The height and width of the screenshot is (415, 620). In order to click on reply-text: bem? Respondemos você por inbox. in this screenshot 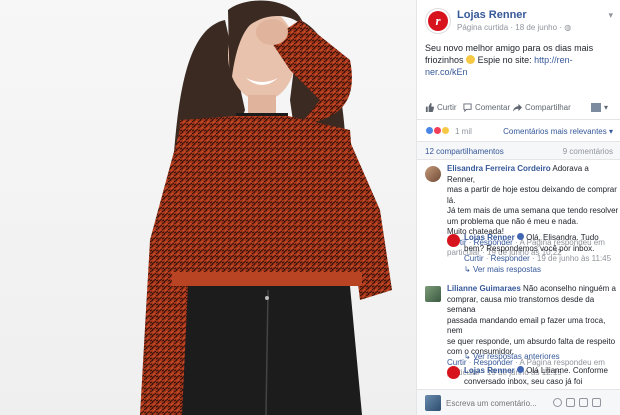, I will do `click(529, 248)`.